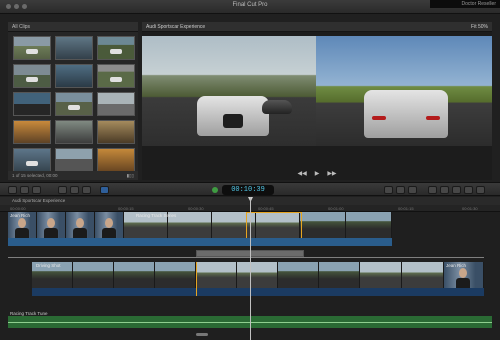  What do you see at coordinates (246, 257) in the screenshot?
I see `connection-line` at bounding box center [246, 257].